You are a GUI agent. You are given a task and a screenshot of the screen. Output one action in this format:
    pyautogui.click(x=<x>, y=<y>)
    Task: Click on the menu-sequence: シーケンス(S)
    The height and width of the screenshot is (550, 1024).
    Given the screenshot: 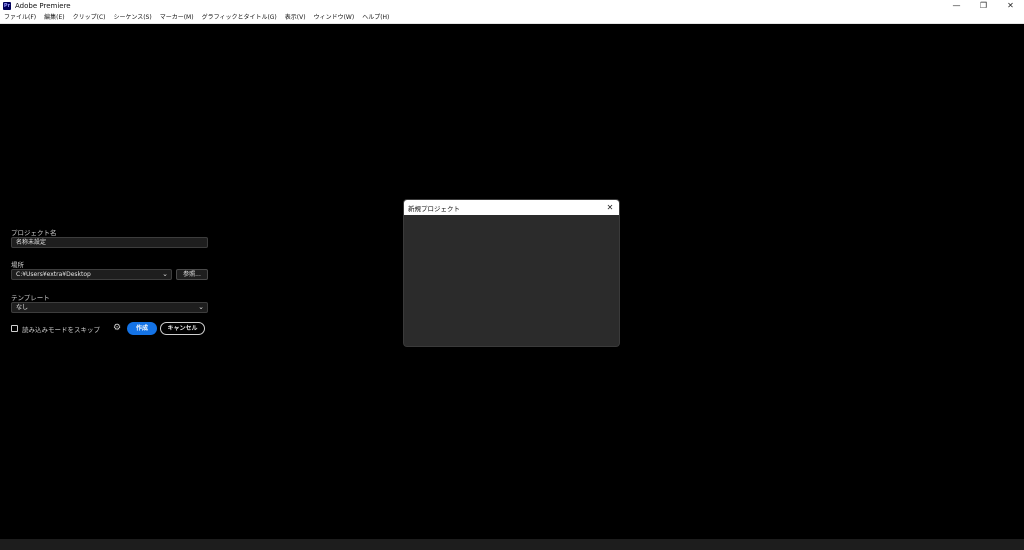 What is the action you would take?
    pyautogui.click(x=133, y=17)
    